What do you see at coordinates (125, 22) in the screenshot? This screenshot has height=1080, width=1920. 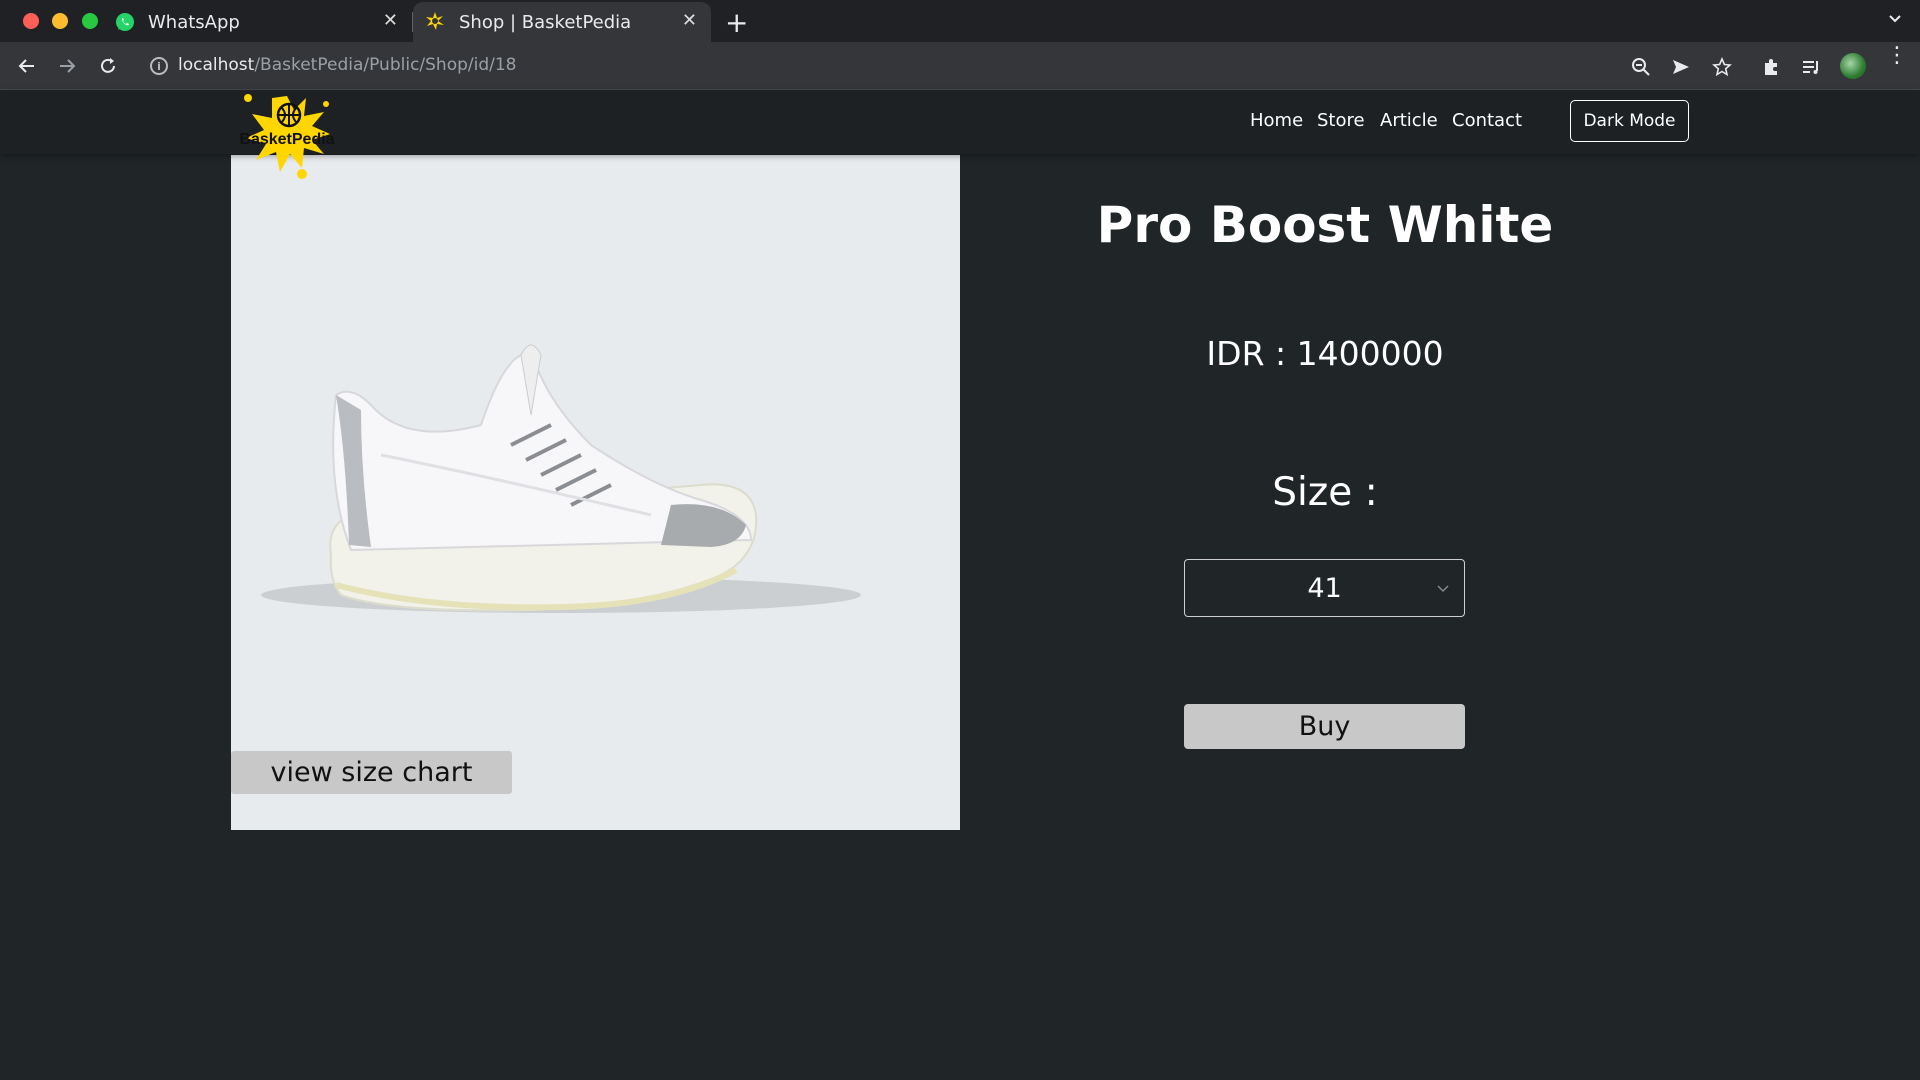 I see `whatsapp-icon` at bounding box center [125, 22].